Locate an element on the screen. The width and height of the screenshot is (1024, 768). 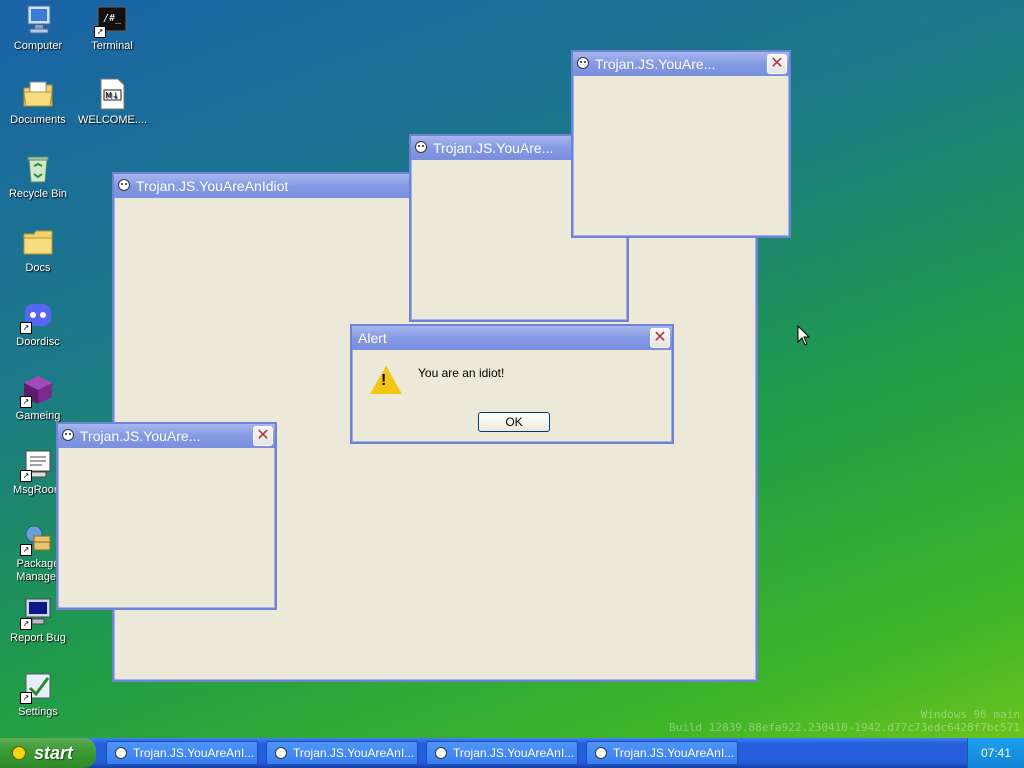
idiot-window-top: Trojan.JS.YouAre... ✕ is located at coordinates (681, 144).